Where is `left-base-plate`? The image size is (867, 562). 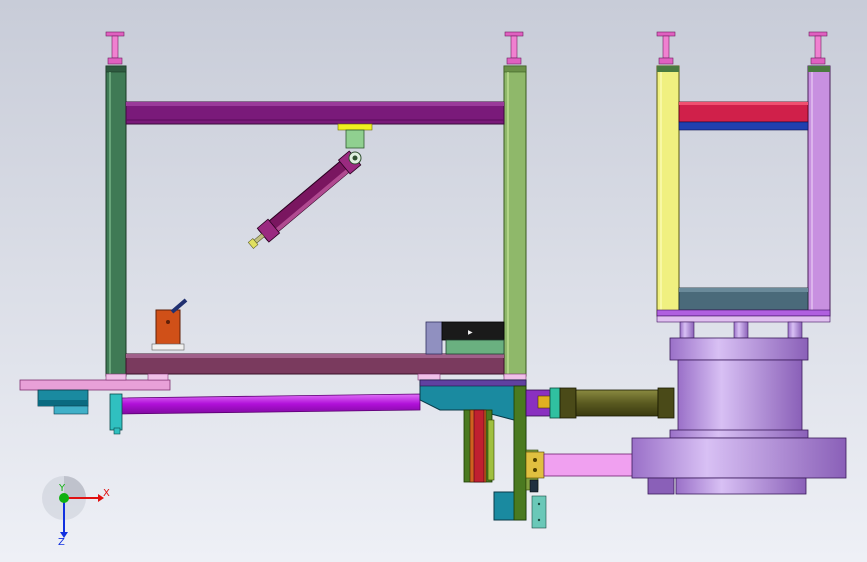
left-base-plate is located at coordinates (95, 385).